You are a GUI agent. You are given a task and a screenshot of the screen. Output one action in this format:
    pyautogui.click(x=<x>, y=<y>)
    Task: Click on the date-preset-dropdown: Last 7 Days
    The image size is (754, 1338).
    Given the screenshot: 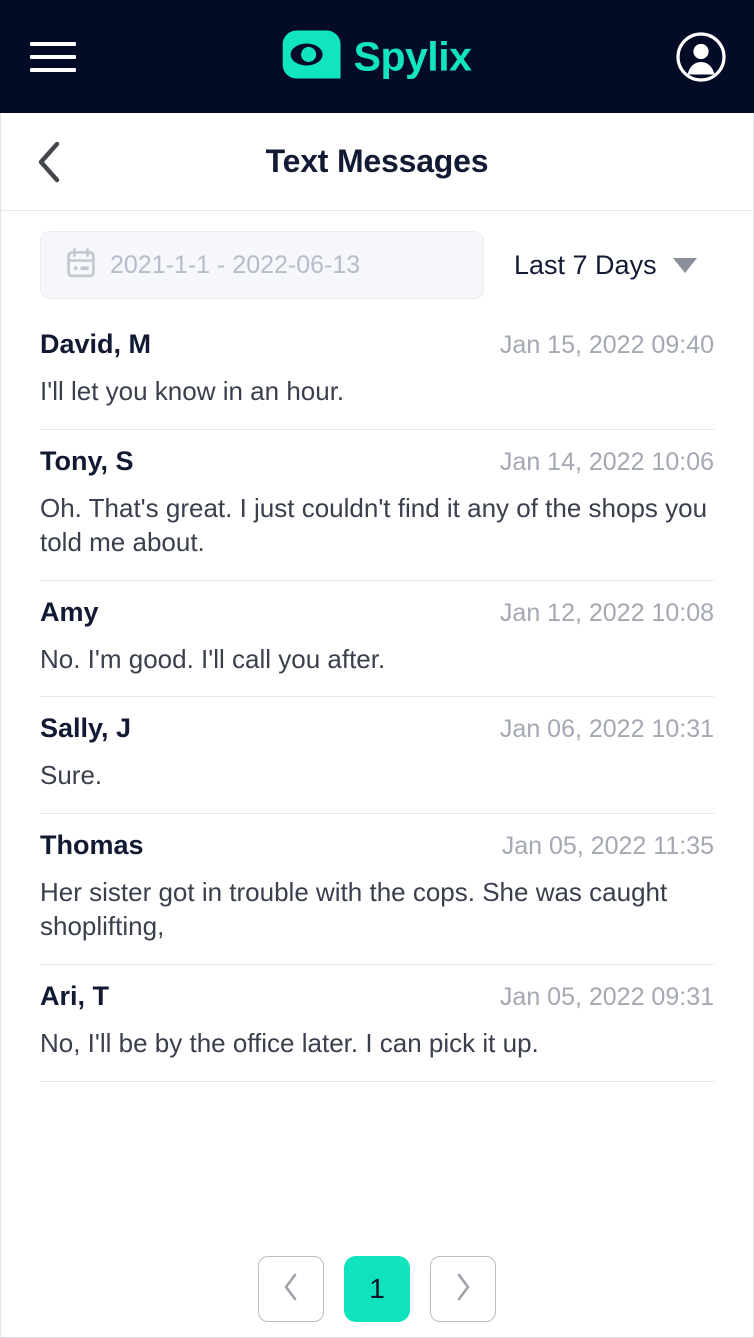 What is the action you would take?
    pyautogui.click(x=605, y=265)
    